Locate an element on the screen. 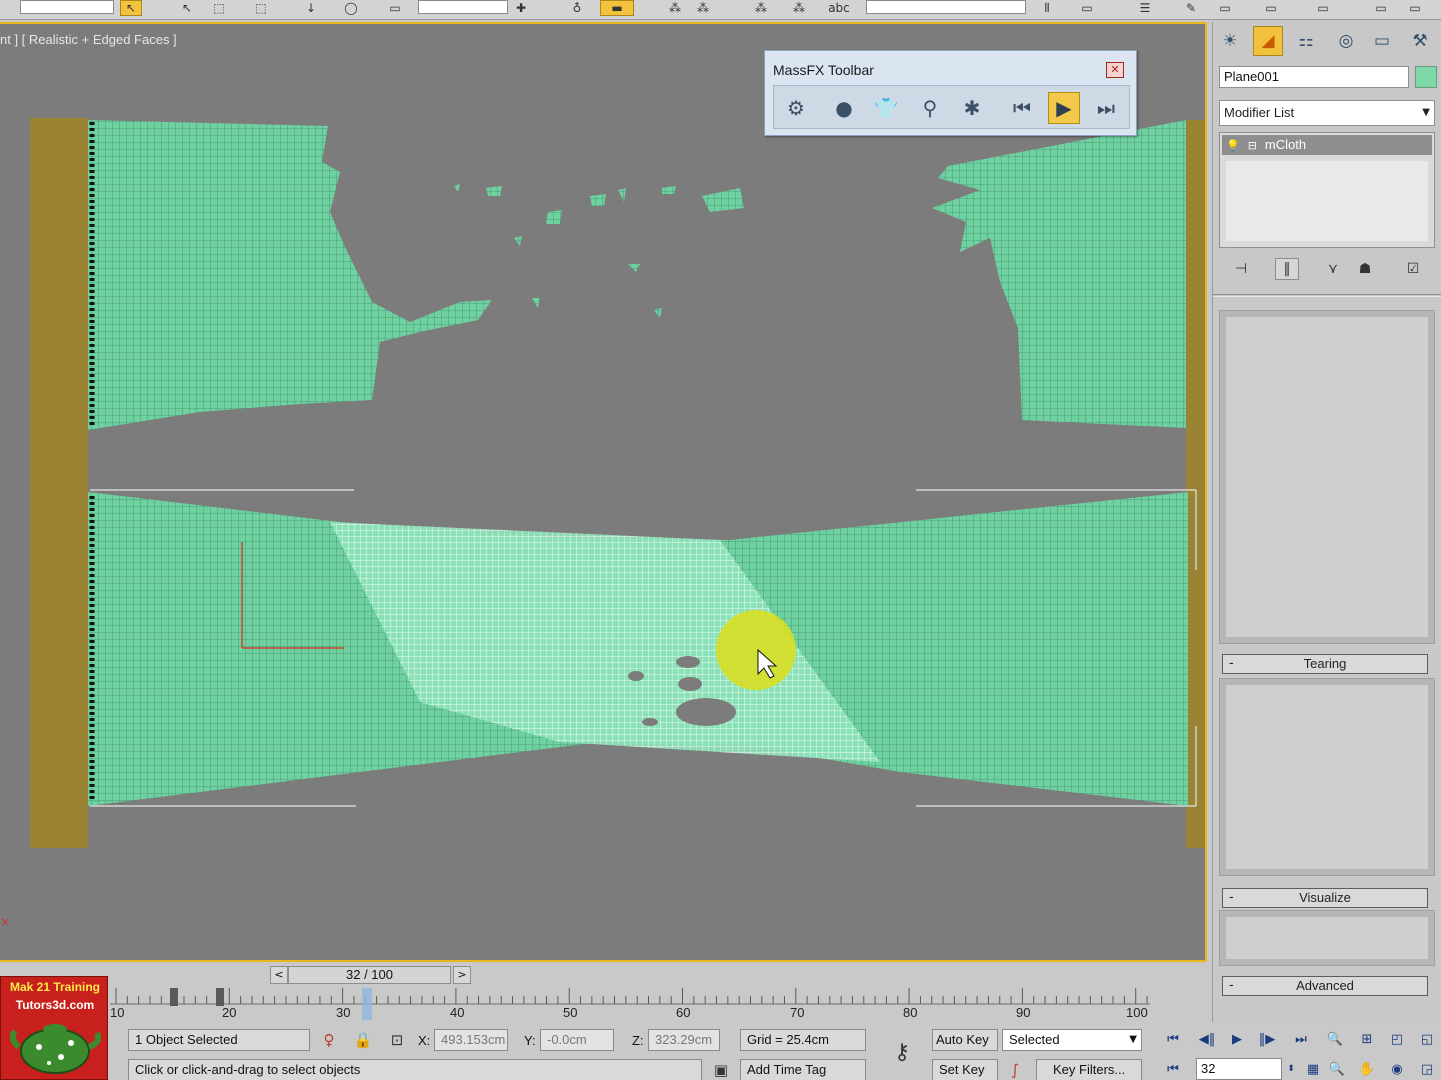  isolate-selection-icon: ♀ is located at coordinates (329, 1040).